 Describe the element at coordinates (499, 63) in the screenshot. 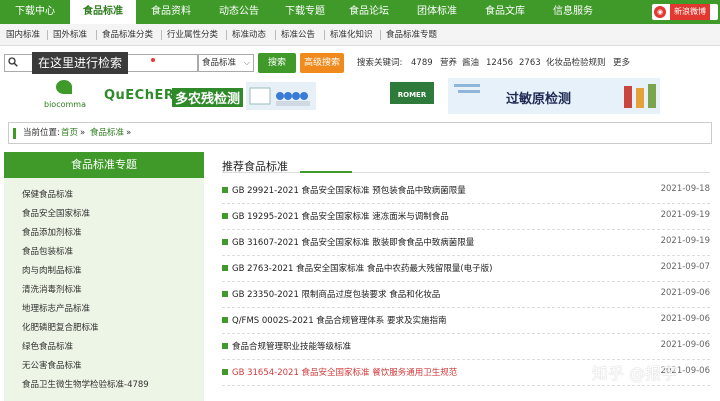

I see `keyword-link: 12456` at that location.